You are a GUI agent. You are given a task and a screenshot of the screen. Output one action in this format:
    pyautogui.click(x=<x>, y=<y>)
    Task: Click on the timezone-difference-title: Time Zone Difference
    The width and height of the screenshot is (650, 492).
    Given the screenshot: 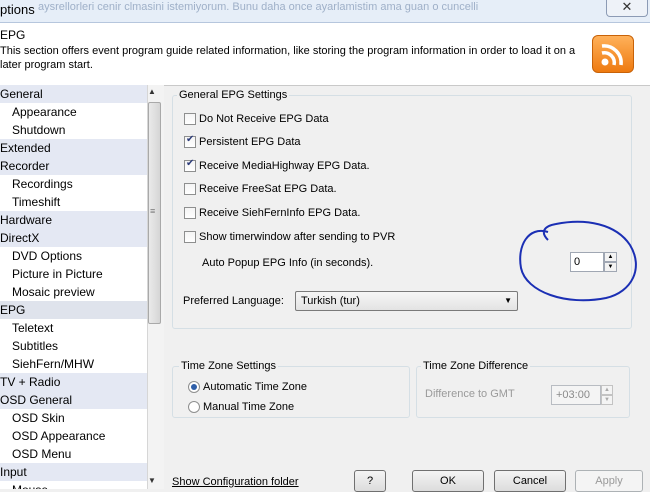 What is the action you would take?
    pyautogui.click(x=476, y=366)
    